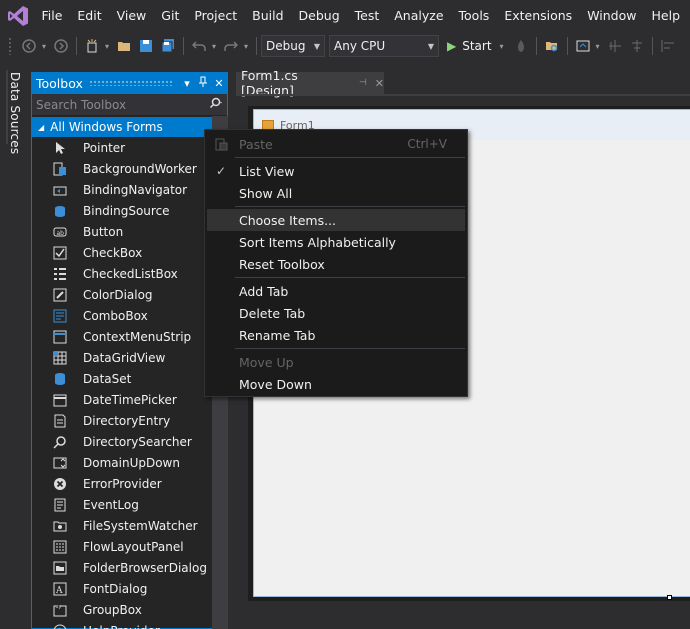  Describe the element at coordinates (18, 16) in the screenshot. I see `visual-studio-logo-icon` at that location.